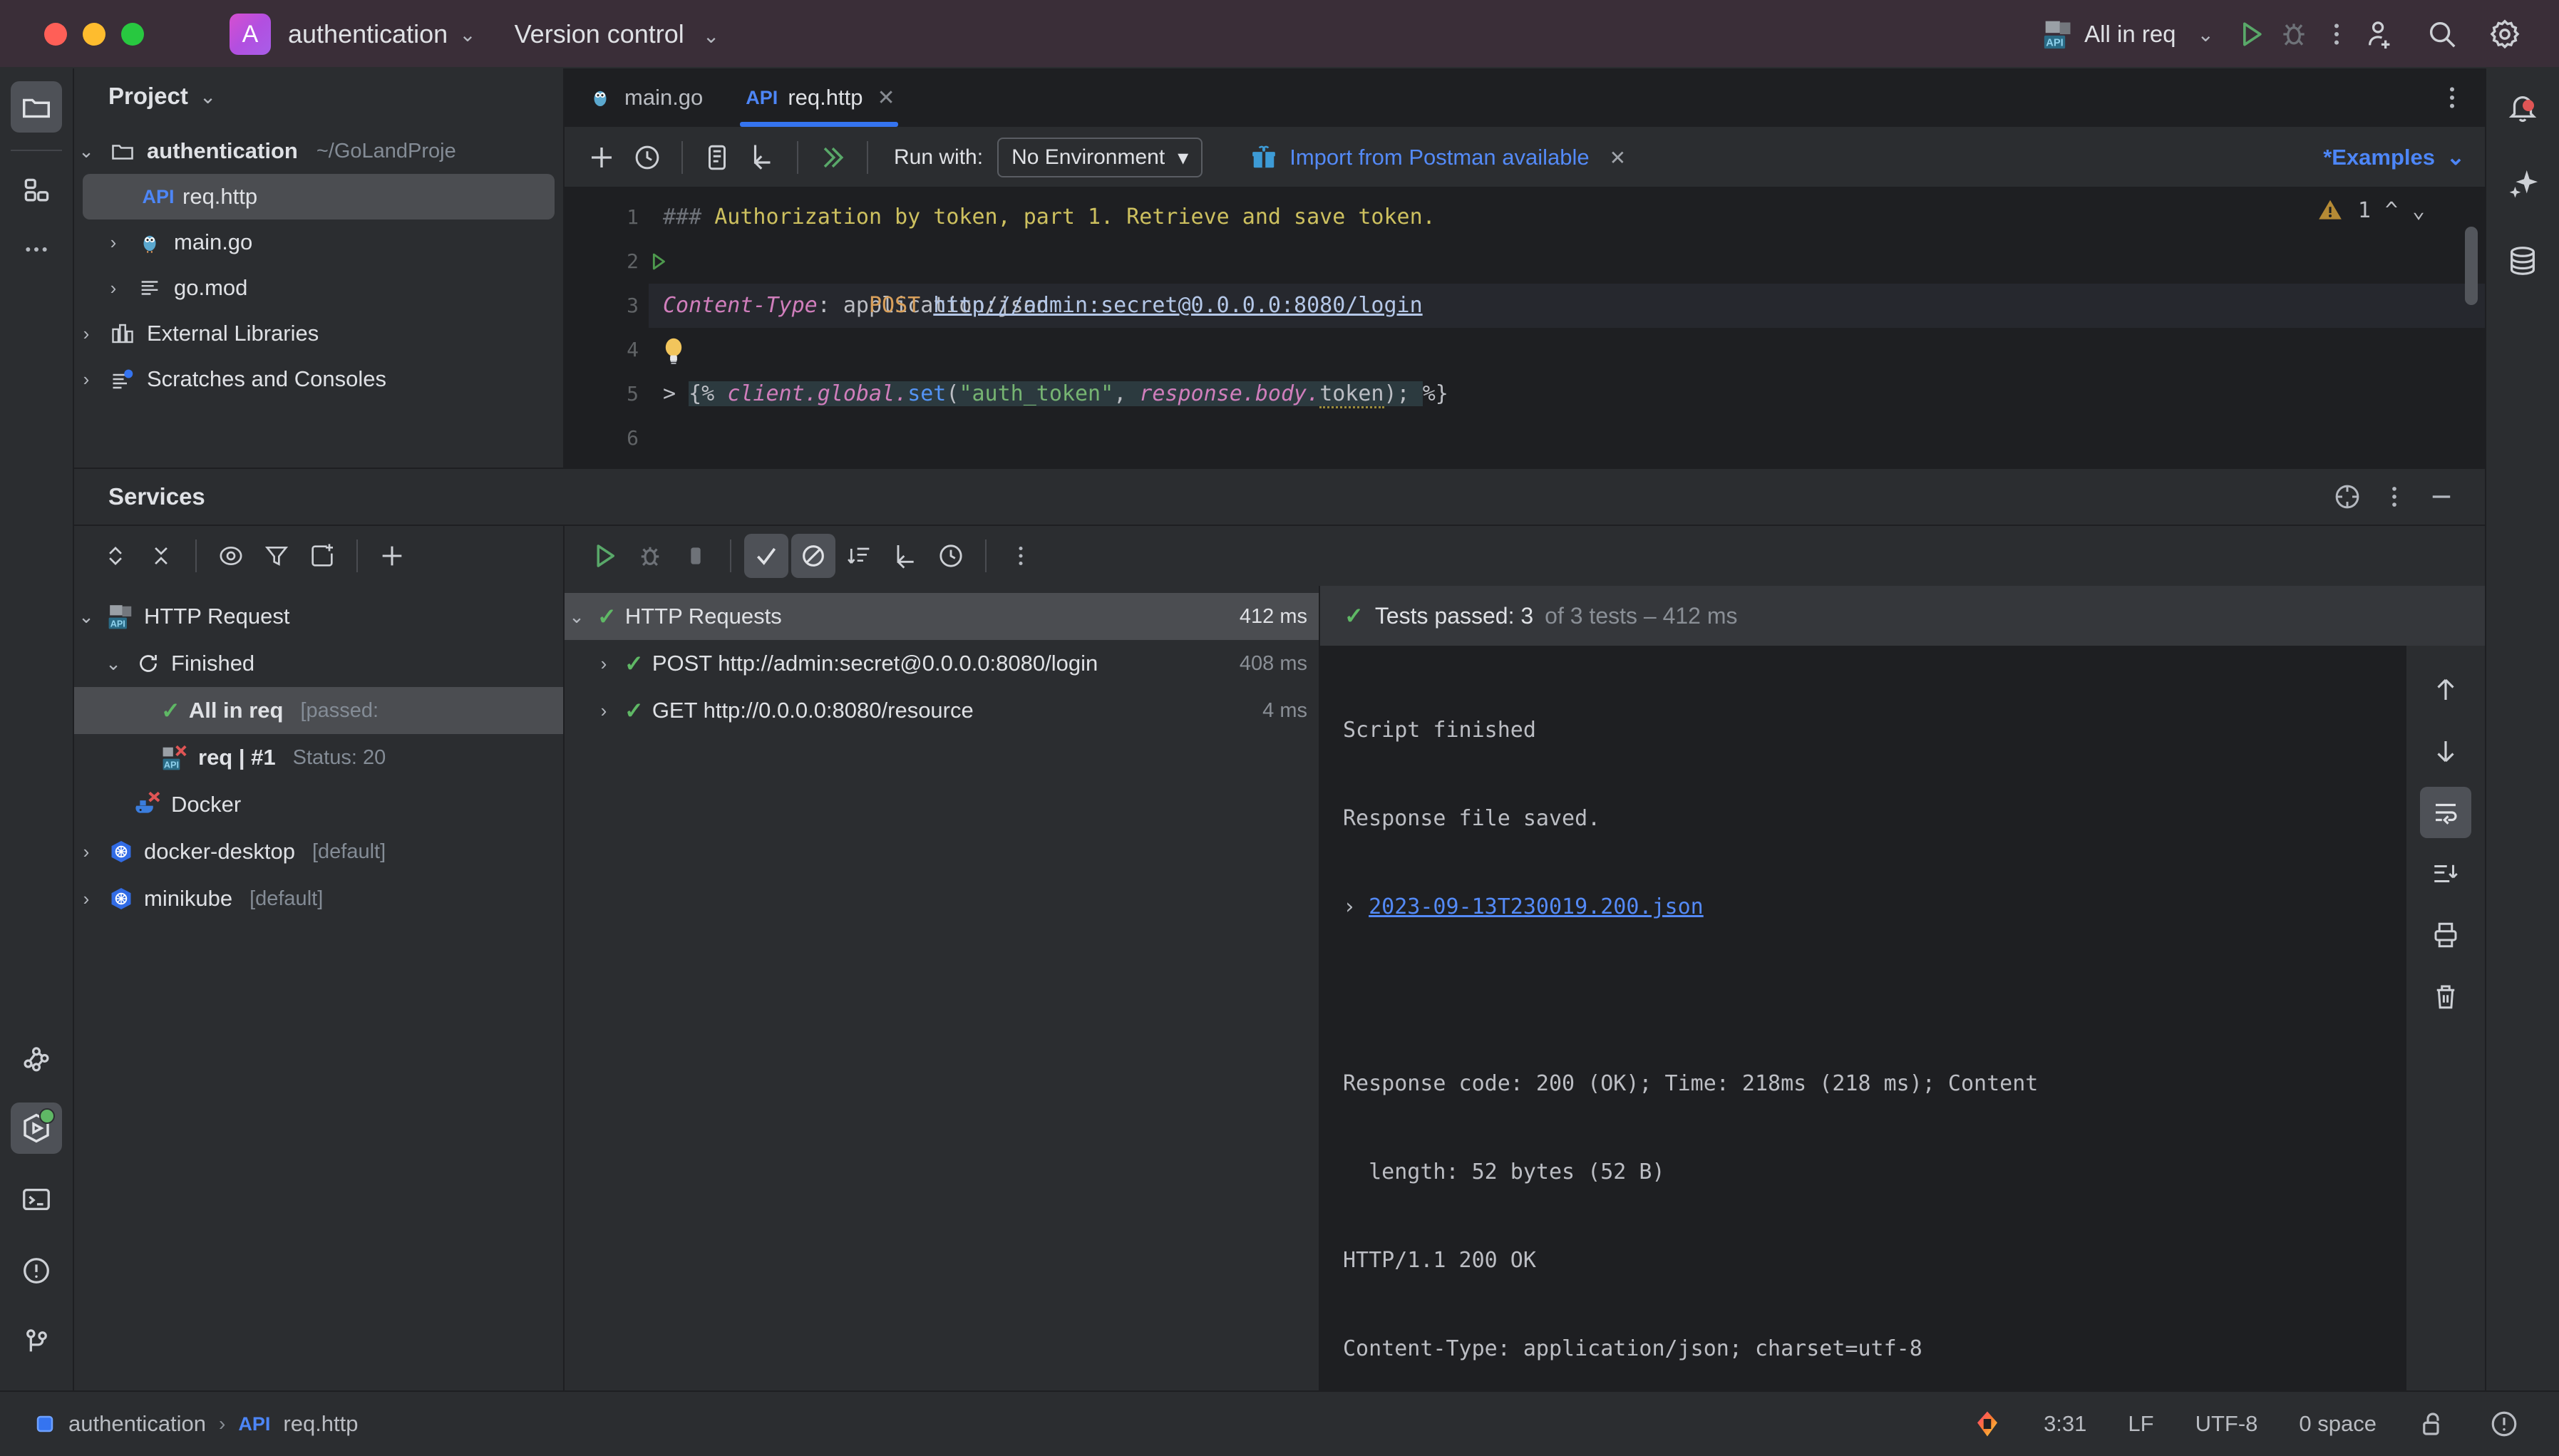 This screenshot has height=1456, width=2559. I want to click on close-window-button, so click(56, 34).